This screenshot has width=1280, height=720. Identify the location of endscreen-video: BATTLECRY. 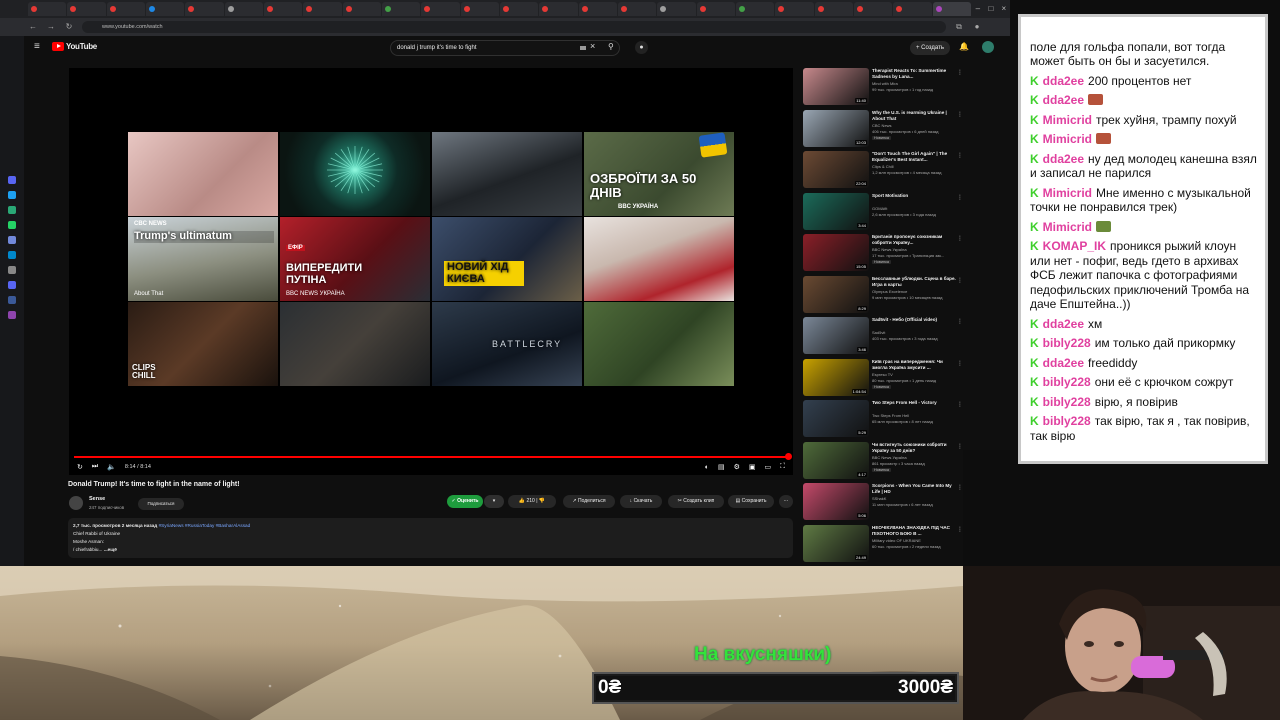
(507, 344).